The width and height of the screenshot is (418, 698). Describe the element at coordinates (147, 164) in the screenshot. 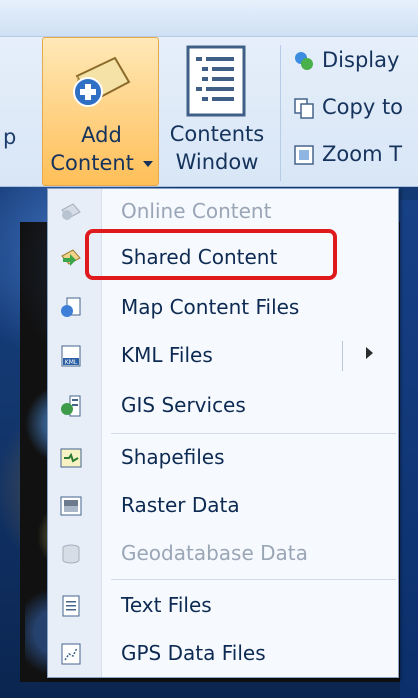

I see `dropdown-arrow-icon` at that location.